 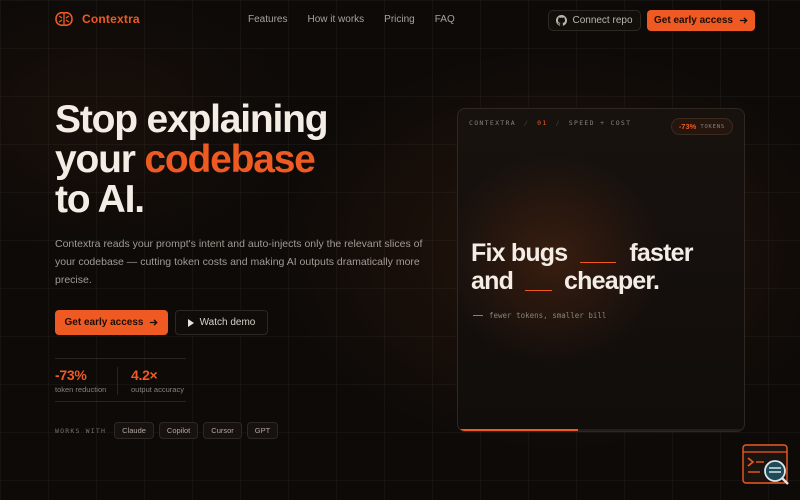 I want to click on stat-label: token reduction, so click(x=81, y=389).